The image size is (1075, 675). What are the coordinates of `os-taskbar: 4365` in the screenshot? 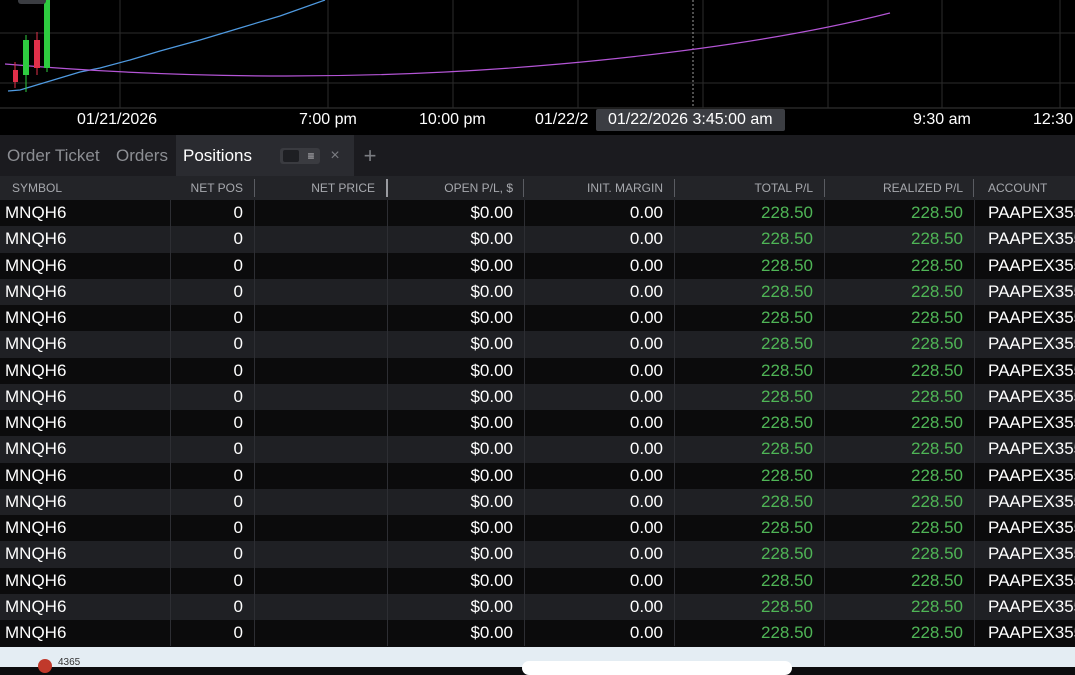 It's located at (537, 661).